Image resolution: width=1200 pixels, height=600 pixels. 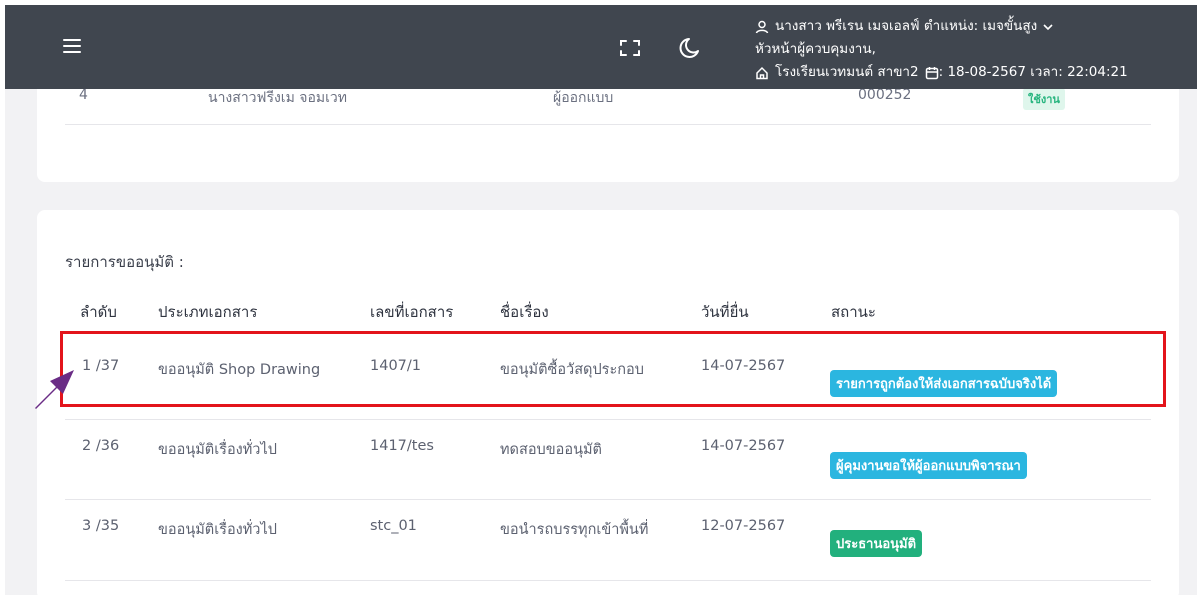 I want to click on column-header-doc-no: เลขที่เอกสาร, so click(x=412, y=312).